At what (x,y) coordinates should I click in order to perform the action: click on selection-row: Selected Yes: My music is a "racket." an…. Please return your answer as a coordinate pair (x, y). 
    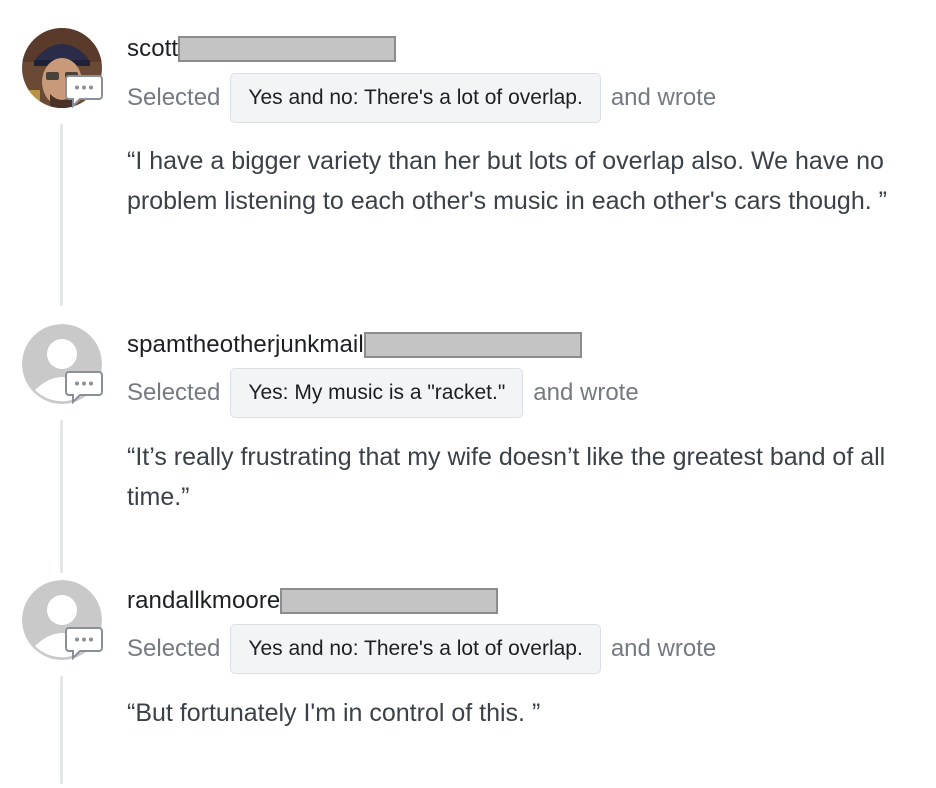
    Looking at the image, I should click on (383, 393).